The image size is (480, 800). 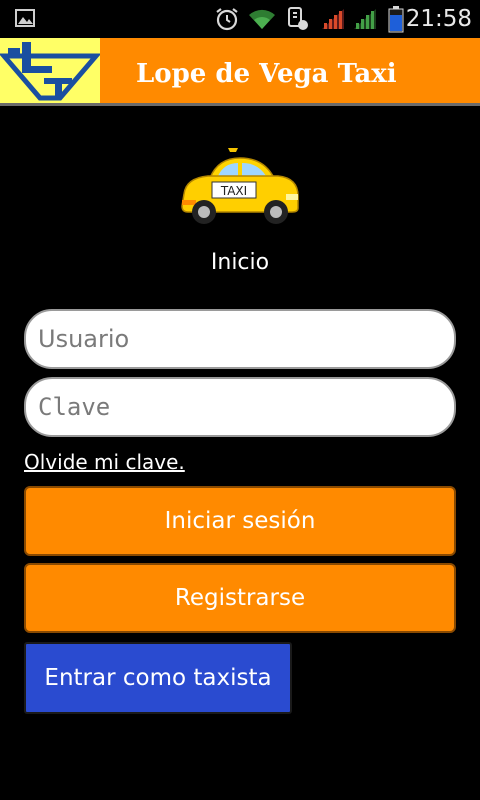 What do you see at coordinates (227, 19) in the screenshot?
I see `alarm-icon` at bounding box center [227, 19].